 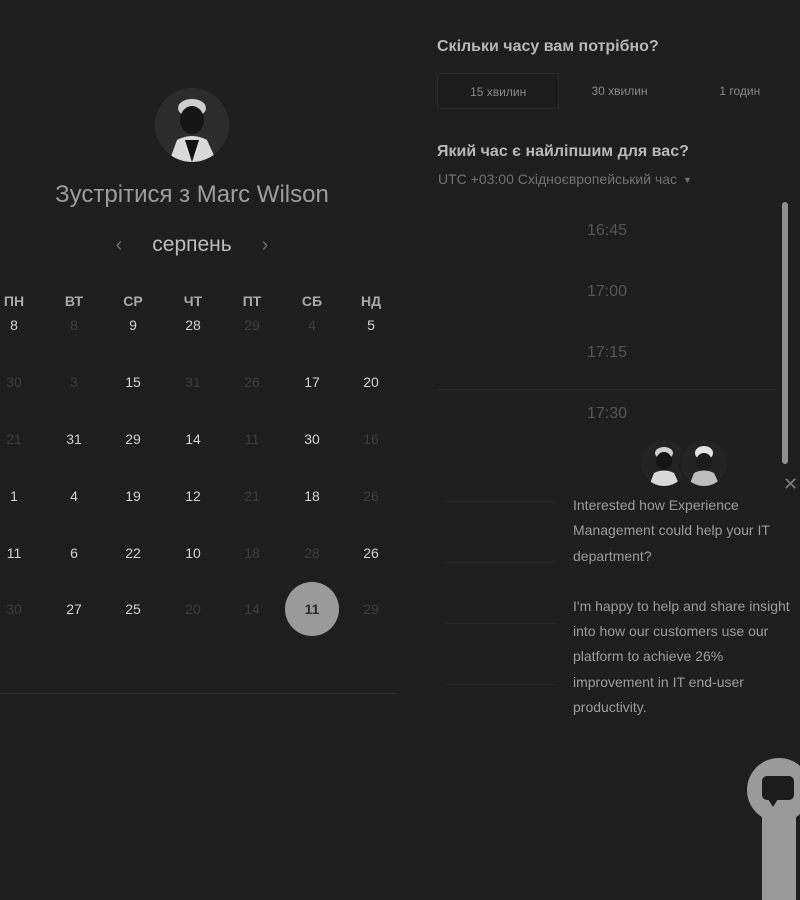 What do you see at coordinates (74, 382) in the screenshot?
I see `calendar-day: 3` at bounding box center [74, 382].